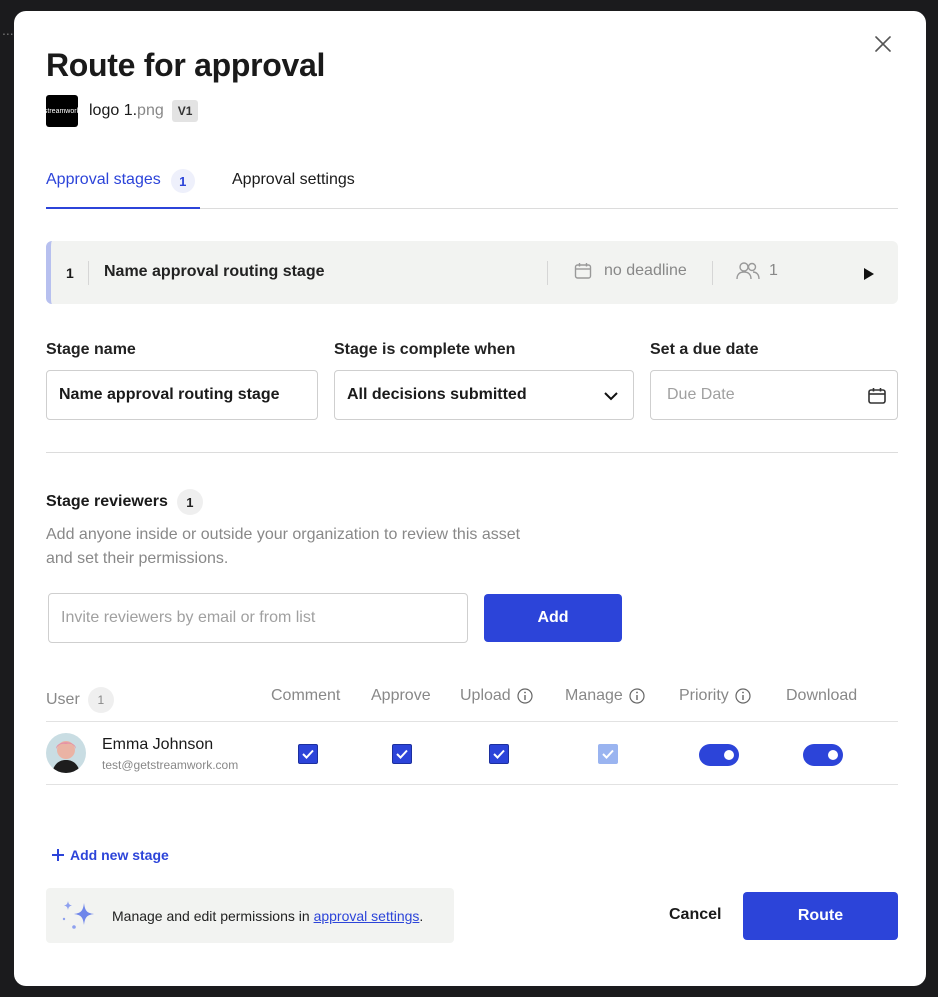 The height and width of the screenshot is (997, 938). What do you see at coordinates (124, 502) in the screenshot?
I see `stage-reviewers-heading: Stage reviewers 1` at bounding box center [124, 502].